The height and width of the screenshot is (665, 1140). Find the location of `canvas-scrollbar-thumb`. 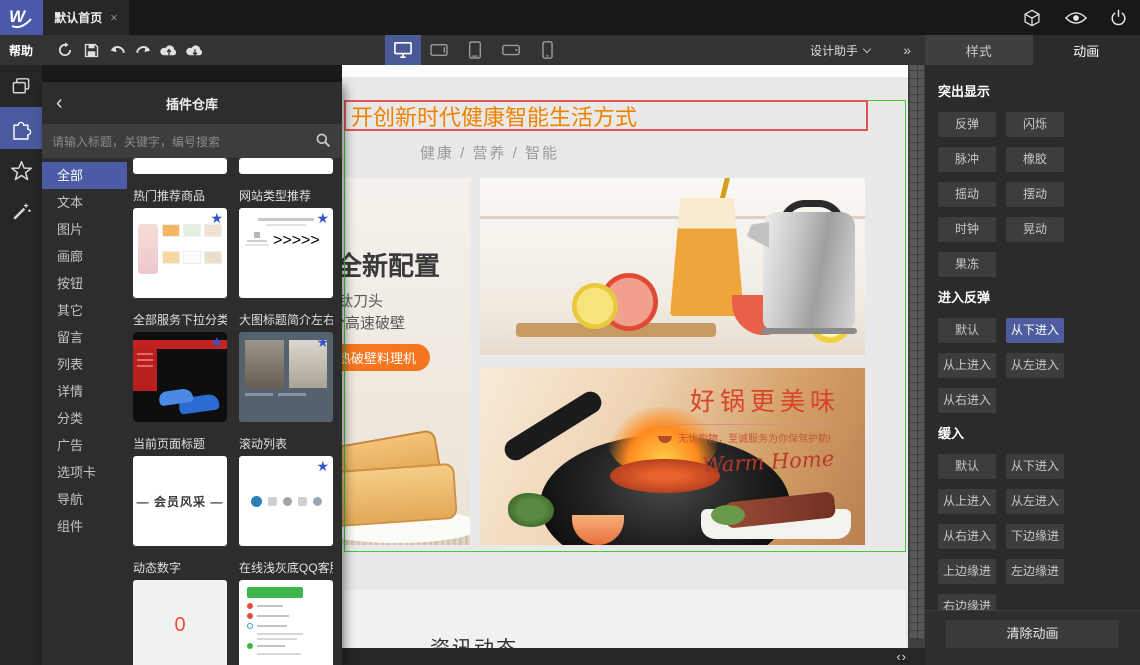

canvas-scrollbar-thumb is located at coordinates (916, 352).